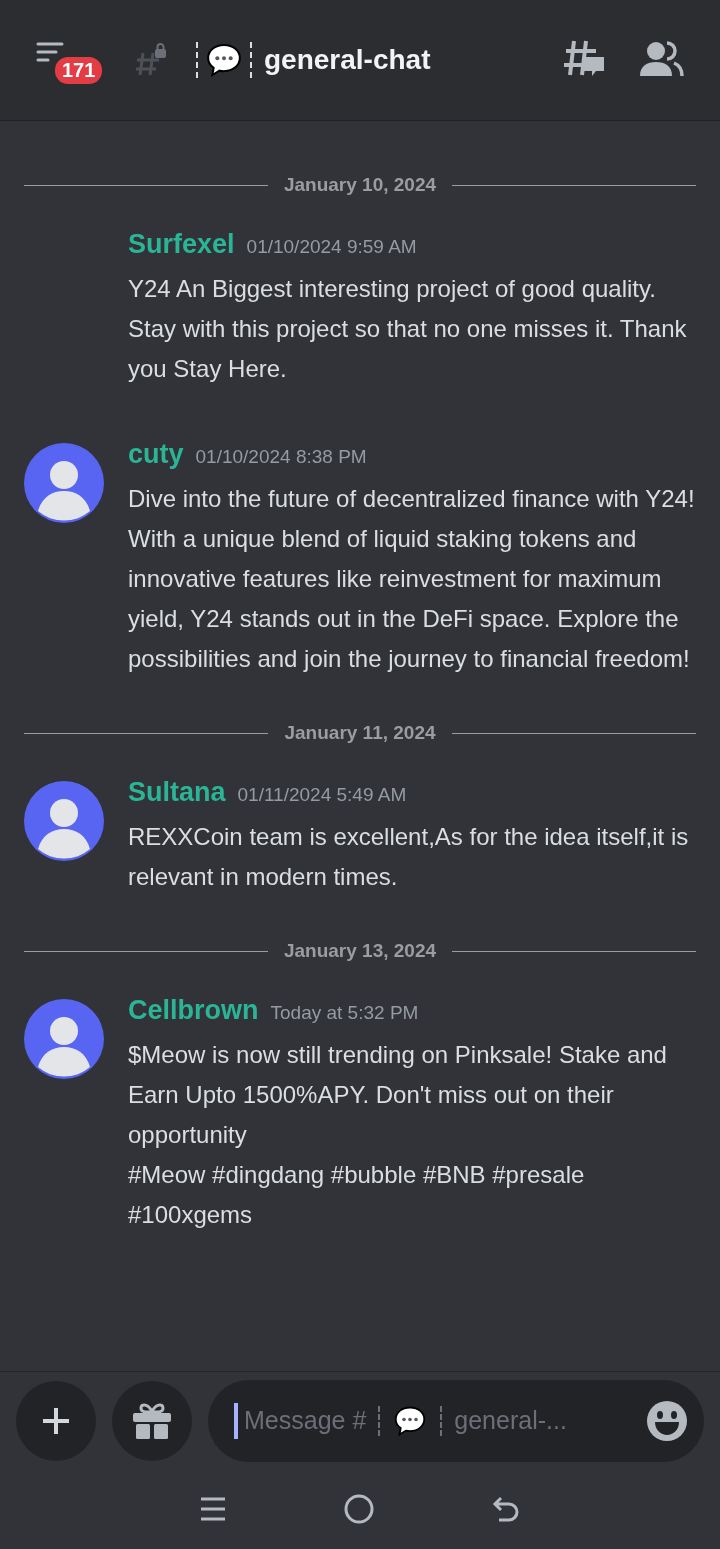 This screenshot has width=720, height=1549. Describe the element at coordinates (181, 244) in the screenshot. I see `author-name: Surfexel` at that location.